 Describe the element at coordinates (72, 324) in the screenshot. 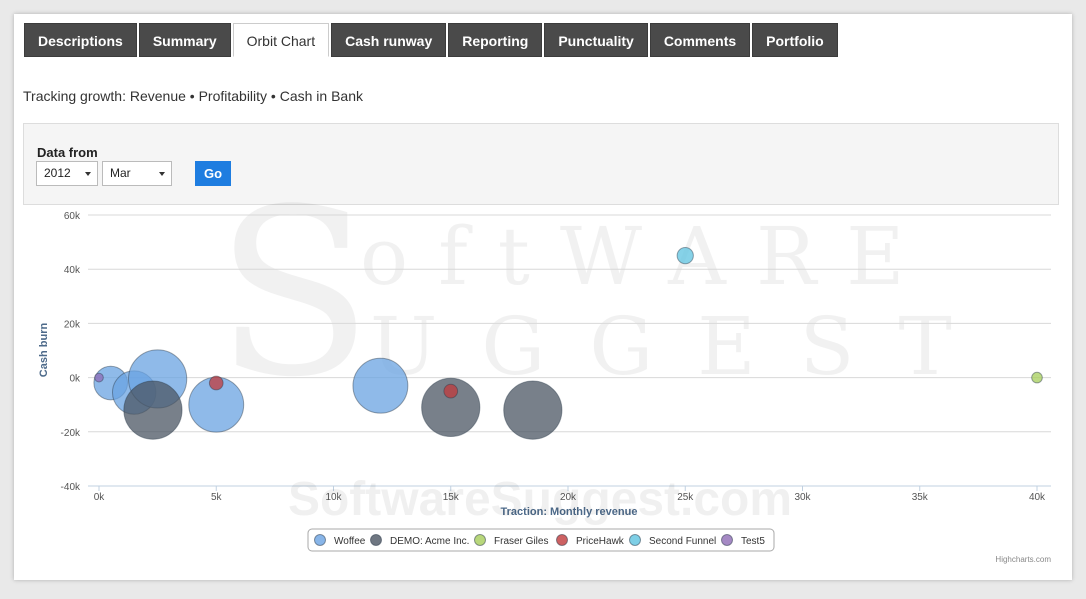

I see `y-tick-label: 20k` at that location.